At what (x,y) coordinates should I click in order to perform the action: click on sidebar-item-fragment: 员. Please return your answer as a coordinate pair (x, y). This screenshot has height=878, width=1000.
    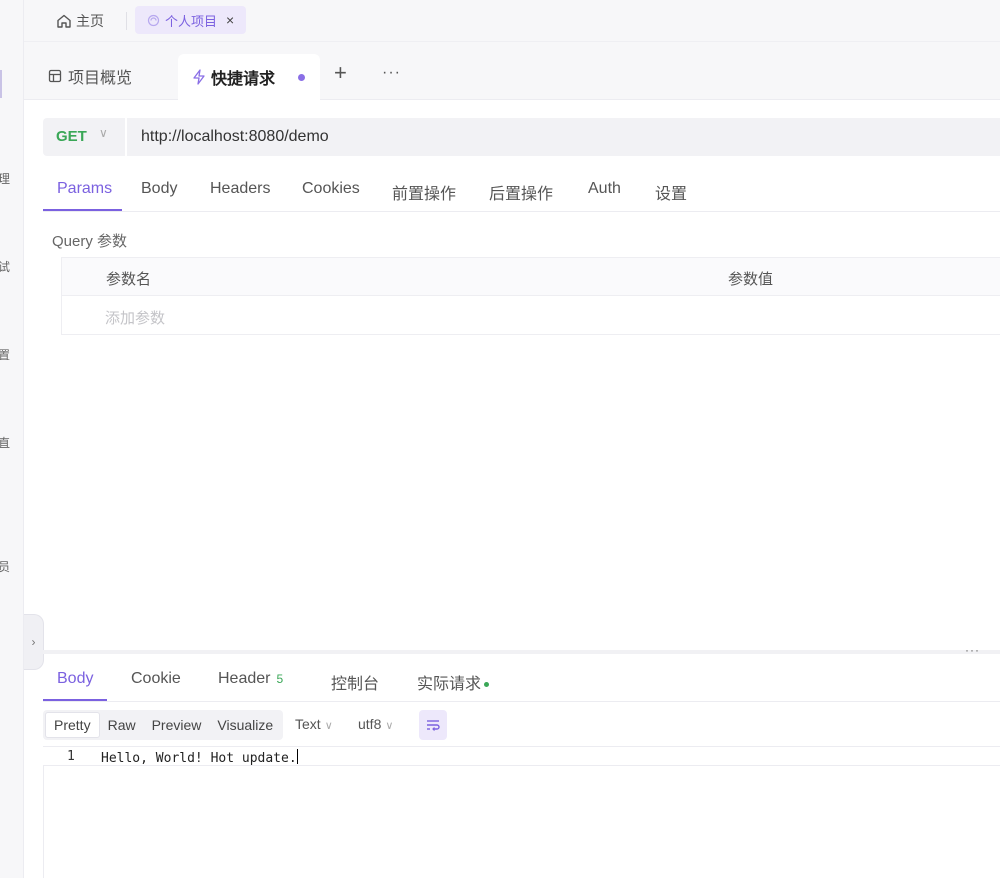
    Looking at the image, I should click on (5, 566).